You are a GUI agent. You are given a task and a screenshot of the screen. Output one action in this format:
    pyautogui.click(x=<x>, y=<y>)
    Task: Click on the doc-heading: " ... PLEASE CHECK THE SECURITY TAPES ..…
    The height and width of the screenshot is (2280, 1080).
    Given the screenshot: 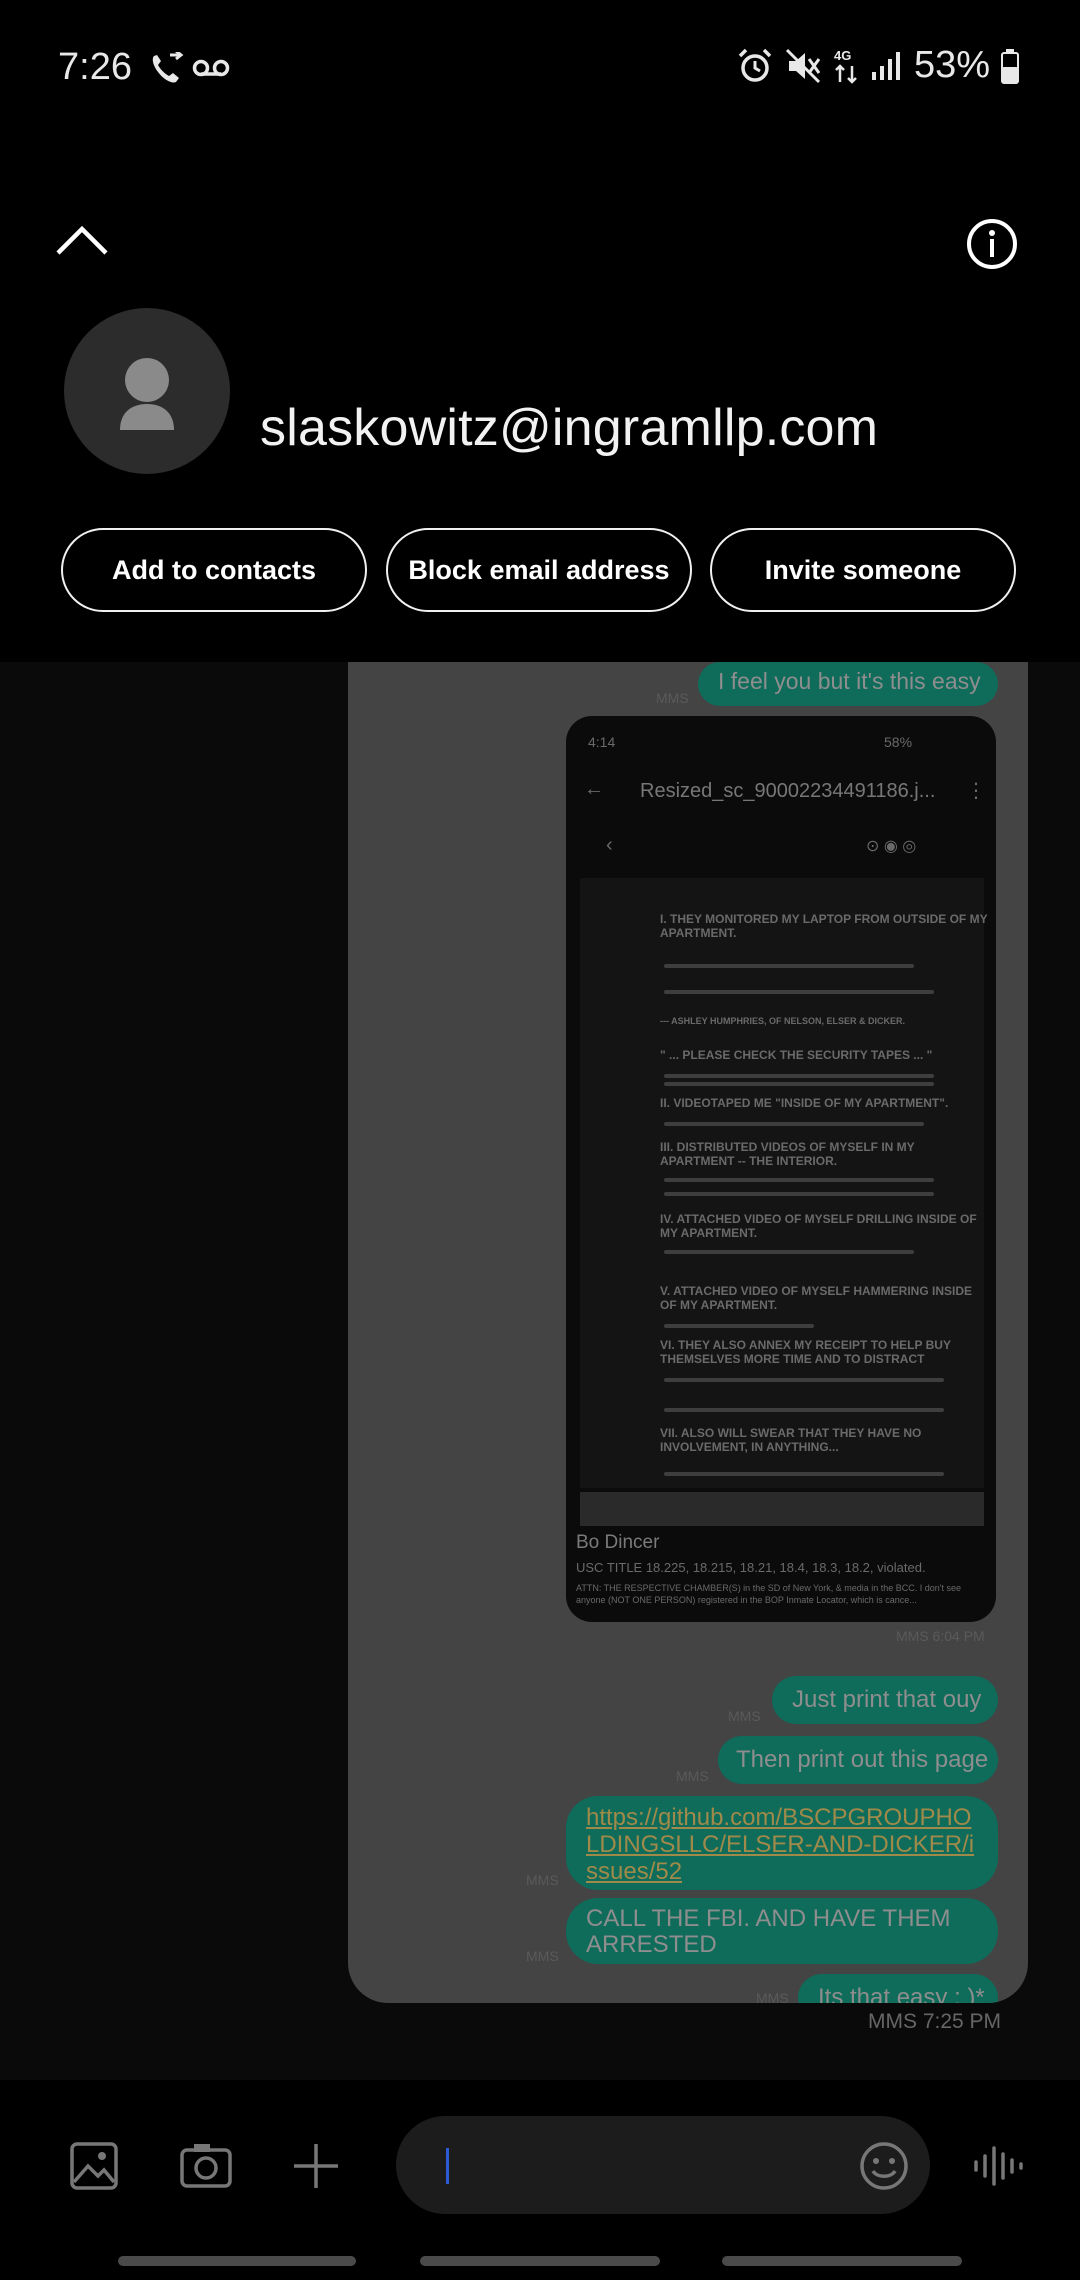 What is the action you would take?
    pyautogui.click(x=796, y=1055)
    